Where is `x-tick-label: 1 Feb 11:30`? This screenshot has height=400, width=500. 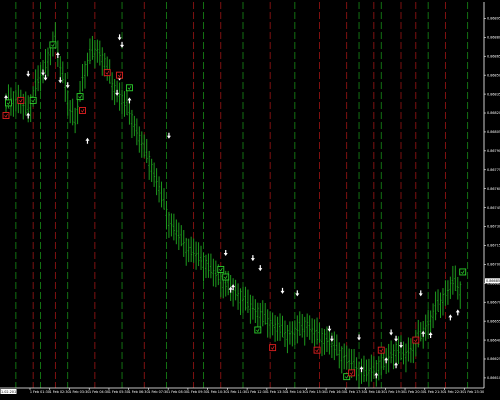 x-tick-label: 1 Feb 11:30 is located at coordinates (237, 392).